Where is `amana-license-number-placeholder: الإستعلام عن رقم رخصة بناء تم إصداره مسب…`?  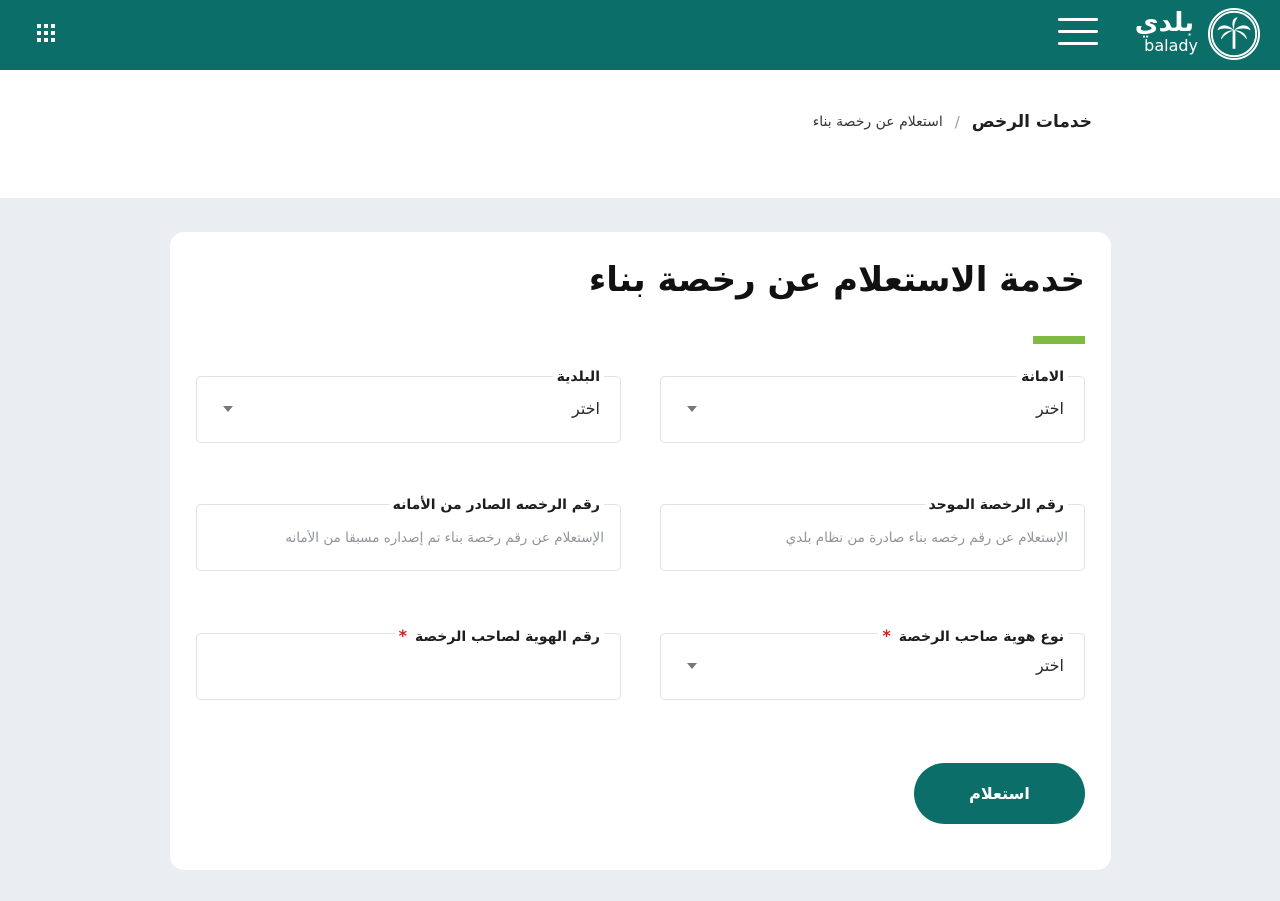
amana-license-number-placeholder: الإستعلام عن رقم رخصة بناء تم إصداره مسب… is located at coordinates (444, 538).